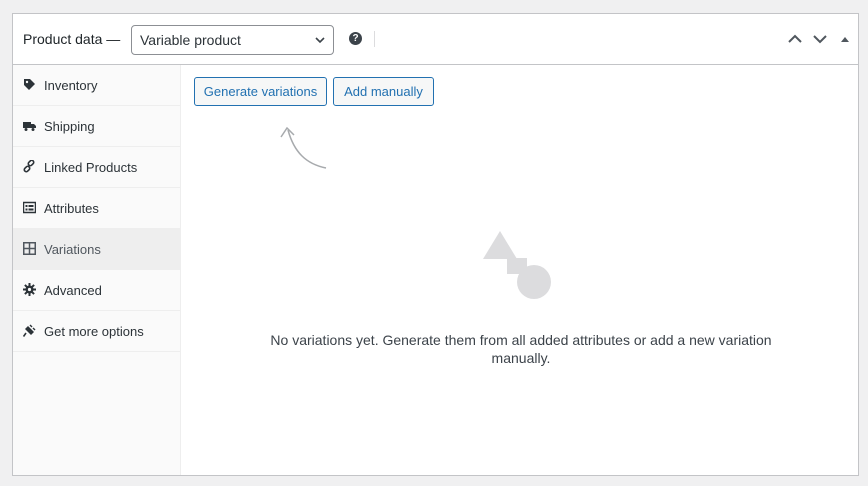  What do you see at coordinates (190, 40) in the screenshot?
I see `product-type-value: Variable product` at bounding box center [190, 40].